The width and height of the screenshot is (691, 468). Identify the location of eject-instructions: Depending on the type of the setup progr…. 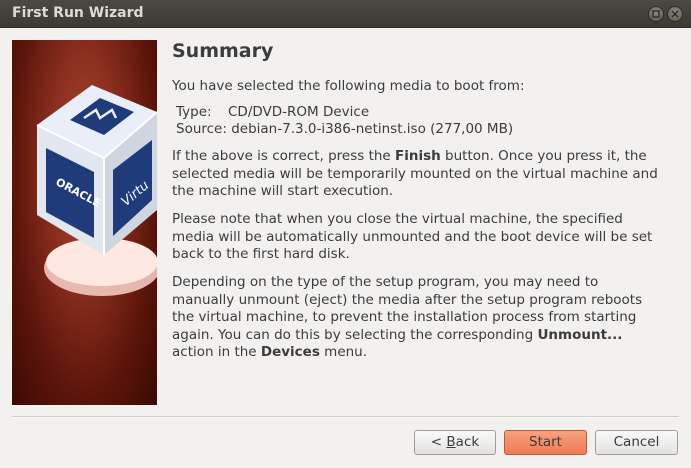
(417, 318).